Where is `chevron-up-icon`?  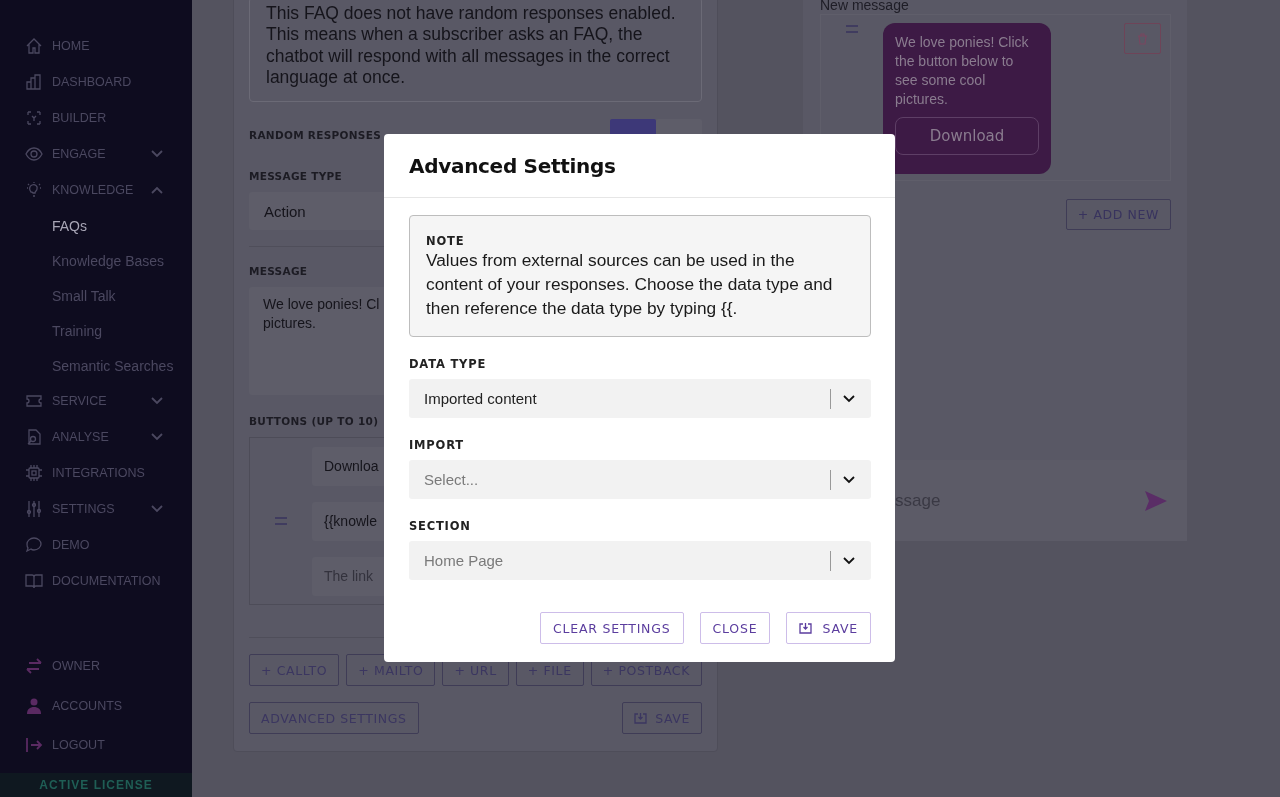 chevron-up-icon is located at coordinates (157, 190).